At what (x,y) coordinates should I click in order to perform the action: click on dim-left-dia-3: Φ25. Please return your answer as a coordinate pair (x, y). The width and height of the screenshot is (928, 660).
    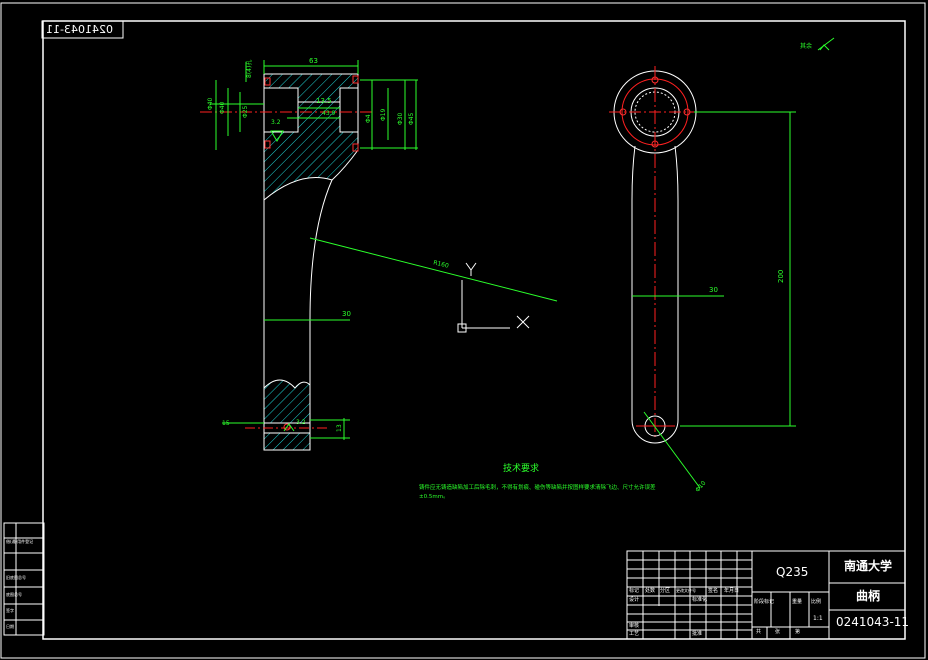
    Looking at the image, I should click on (245, 111).